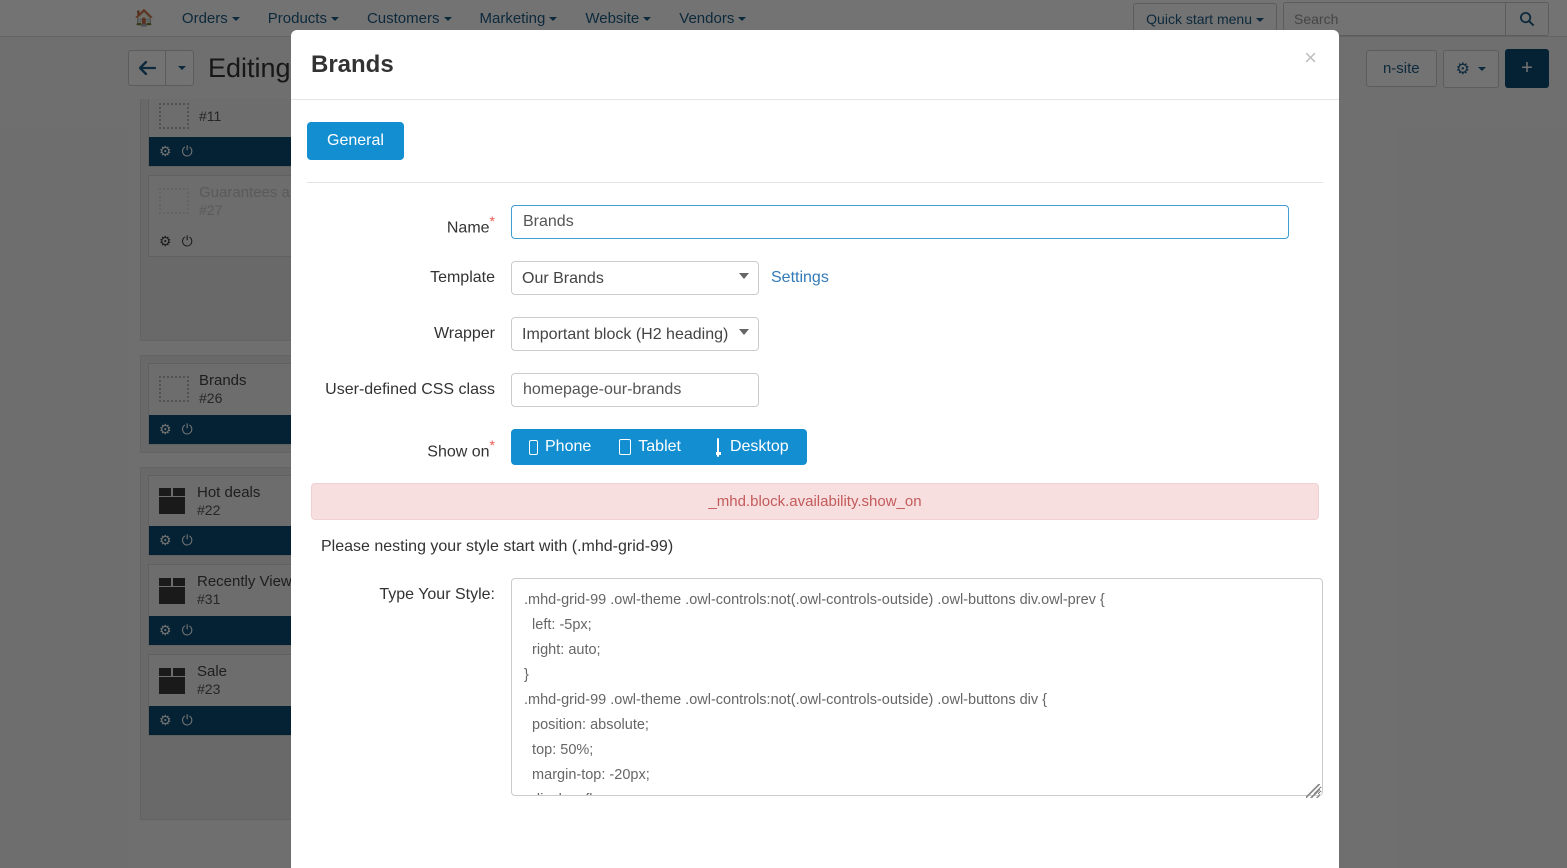 This screenshot has height=868, width=1567. I want to click on tab-general: General, so click(355, 141).